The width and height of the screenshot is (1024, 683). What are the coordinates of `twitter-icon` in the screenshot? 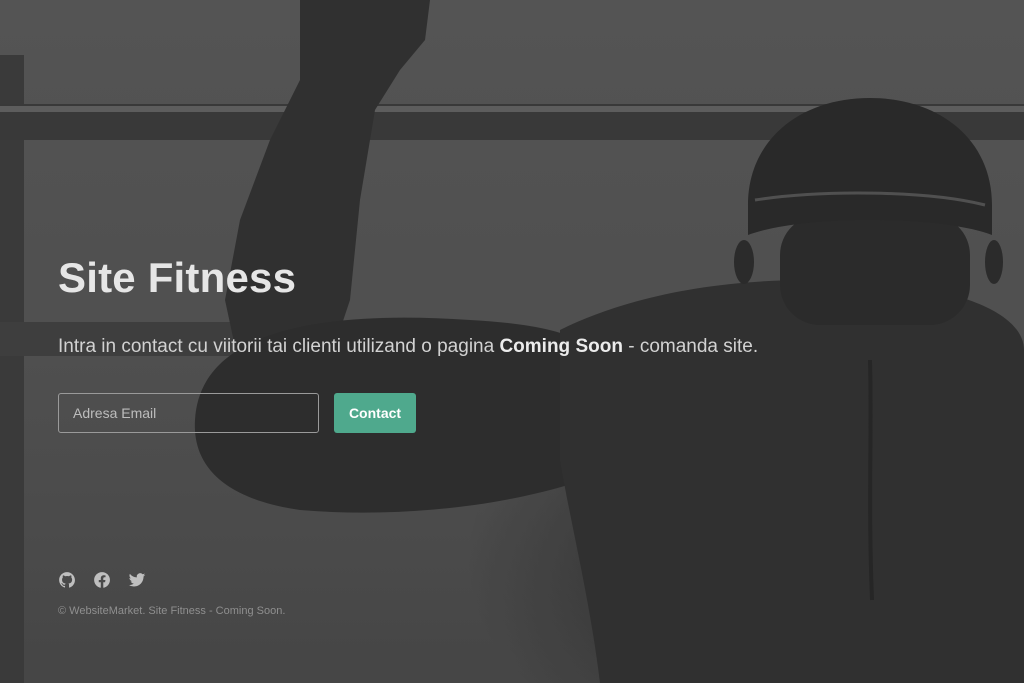 It's located at (137, 580).